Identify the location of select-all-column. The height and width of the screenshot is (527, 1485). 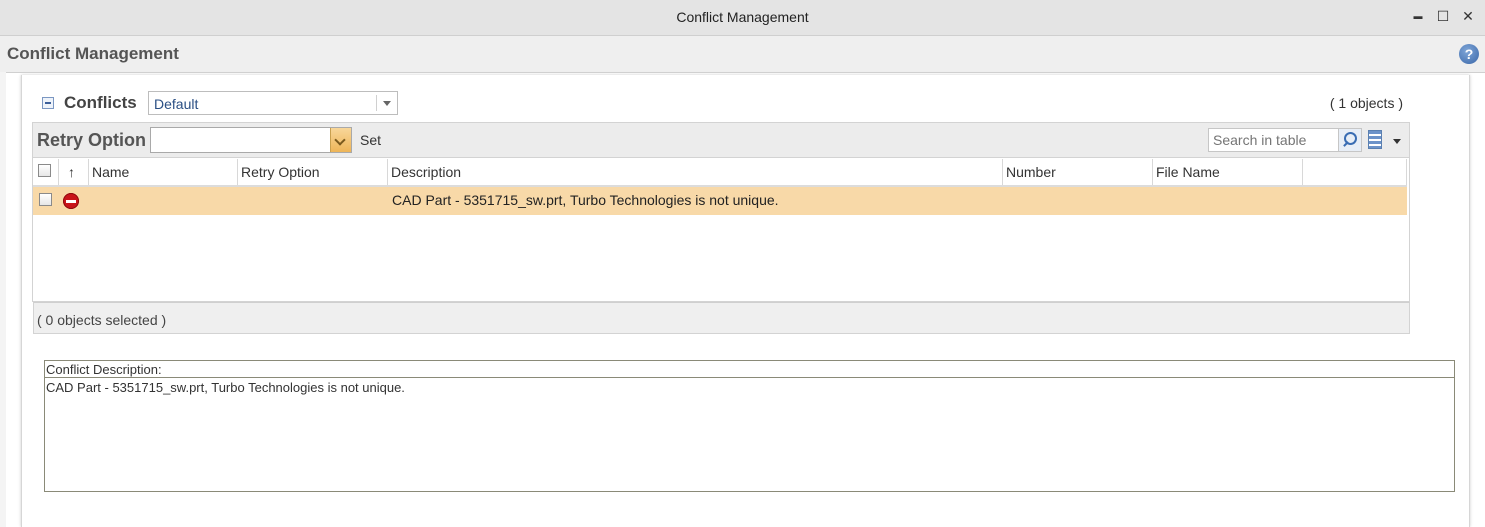
(46, 172).